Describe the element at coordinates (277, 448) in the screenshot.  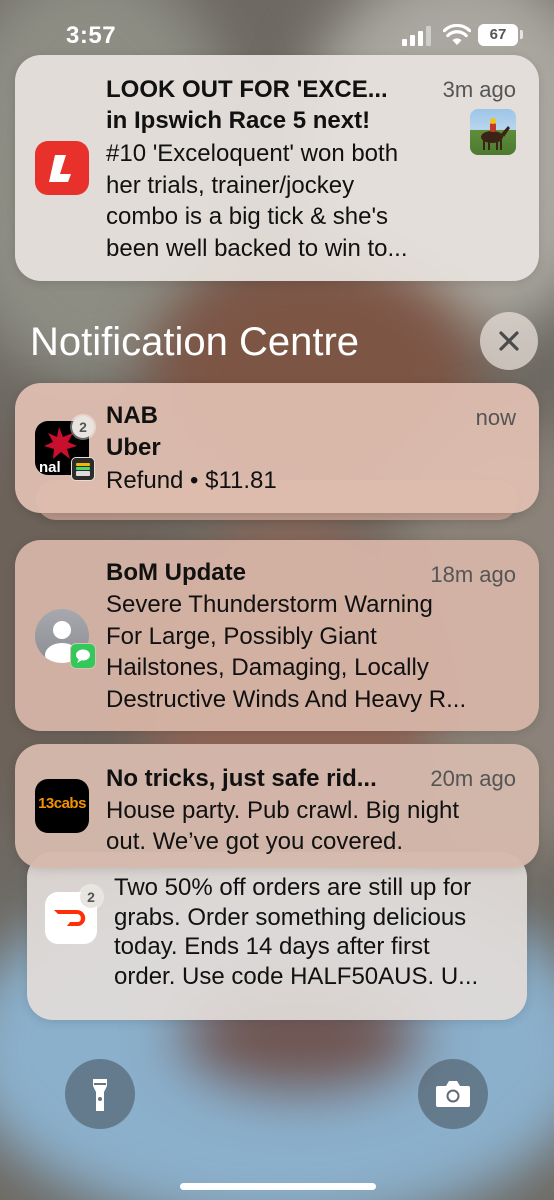
I see `notification-nab: nal 2 NAB Uber now Refund • $11.81` at that location.